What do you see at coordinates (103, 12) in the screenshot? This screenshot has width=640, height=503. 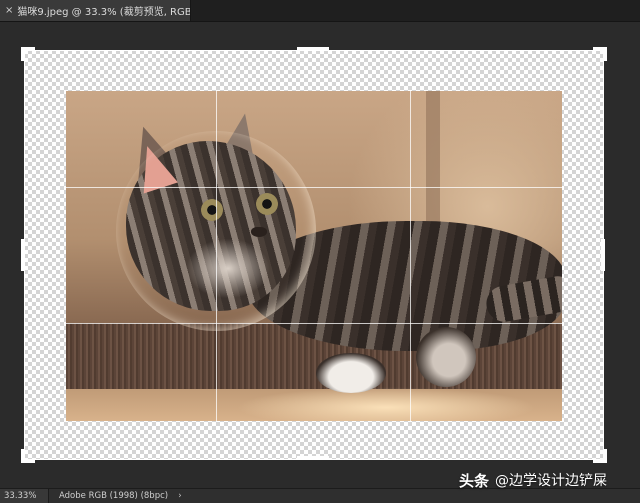 I see `document-tab-title: 猫咪9.jpeg @ 33.3% (裁剪预览, RGB/8) *` at bounding box center [103, 12].